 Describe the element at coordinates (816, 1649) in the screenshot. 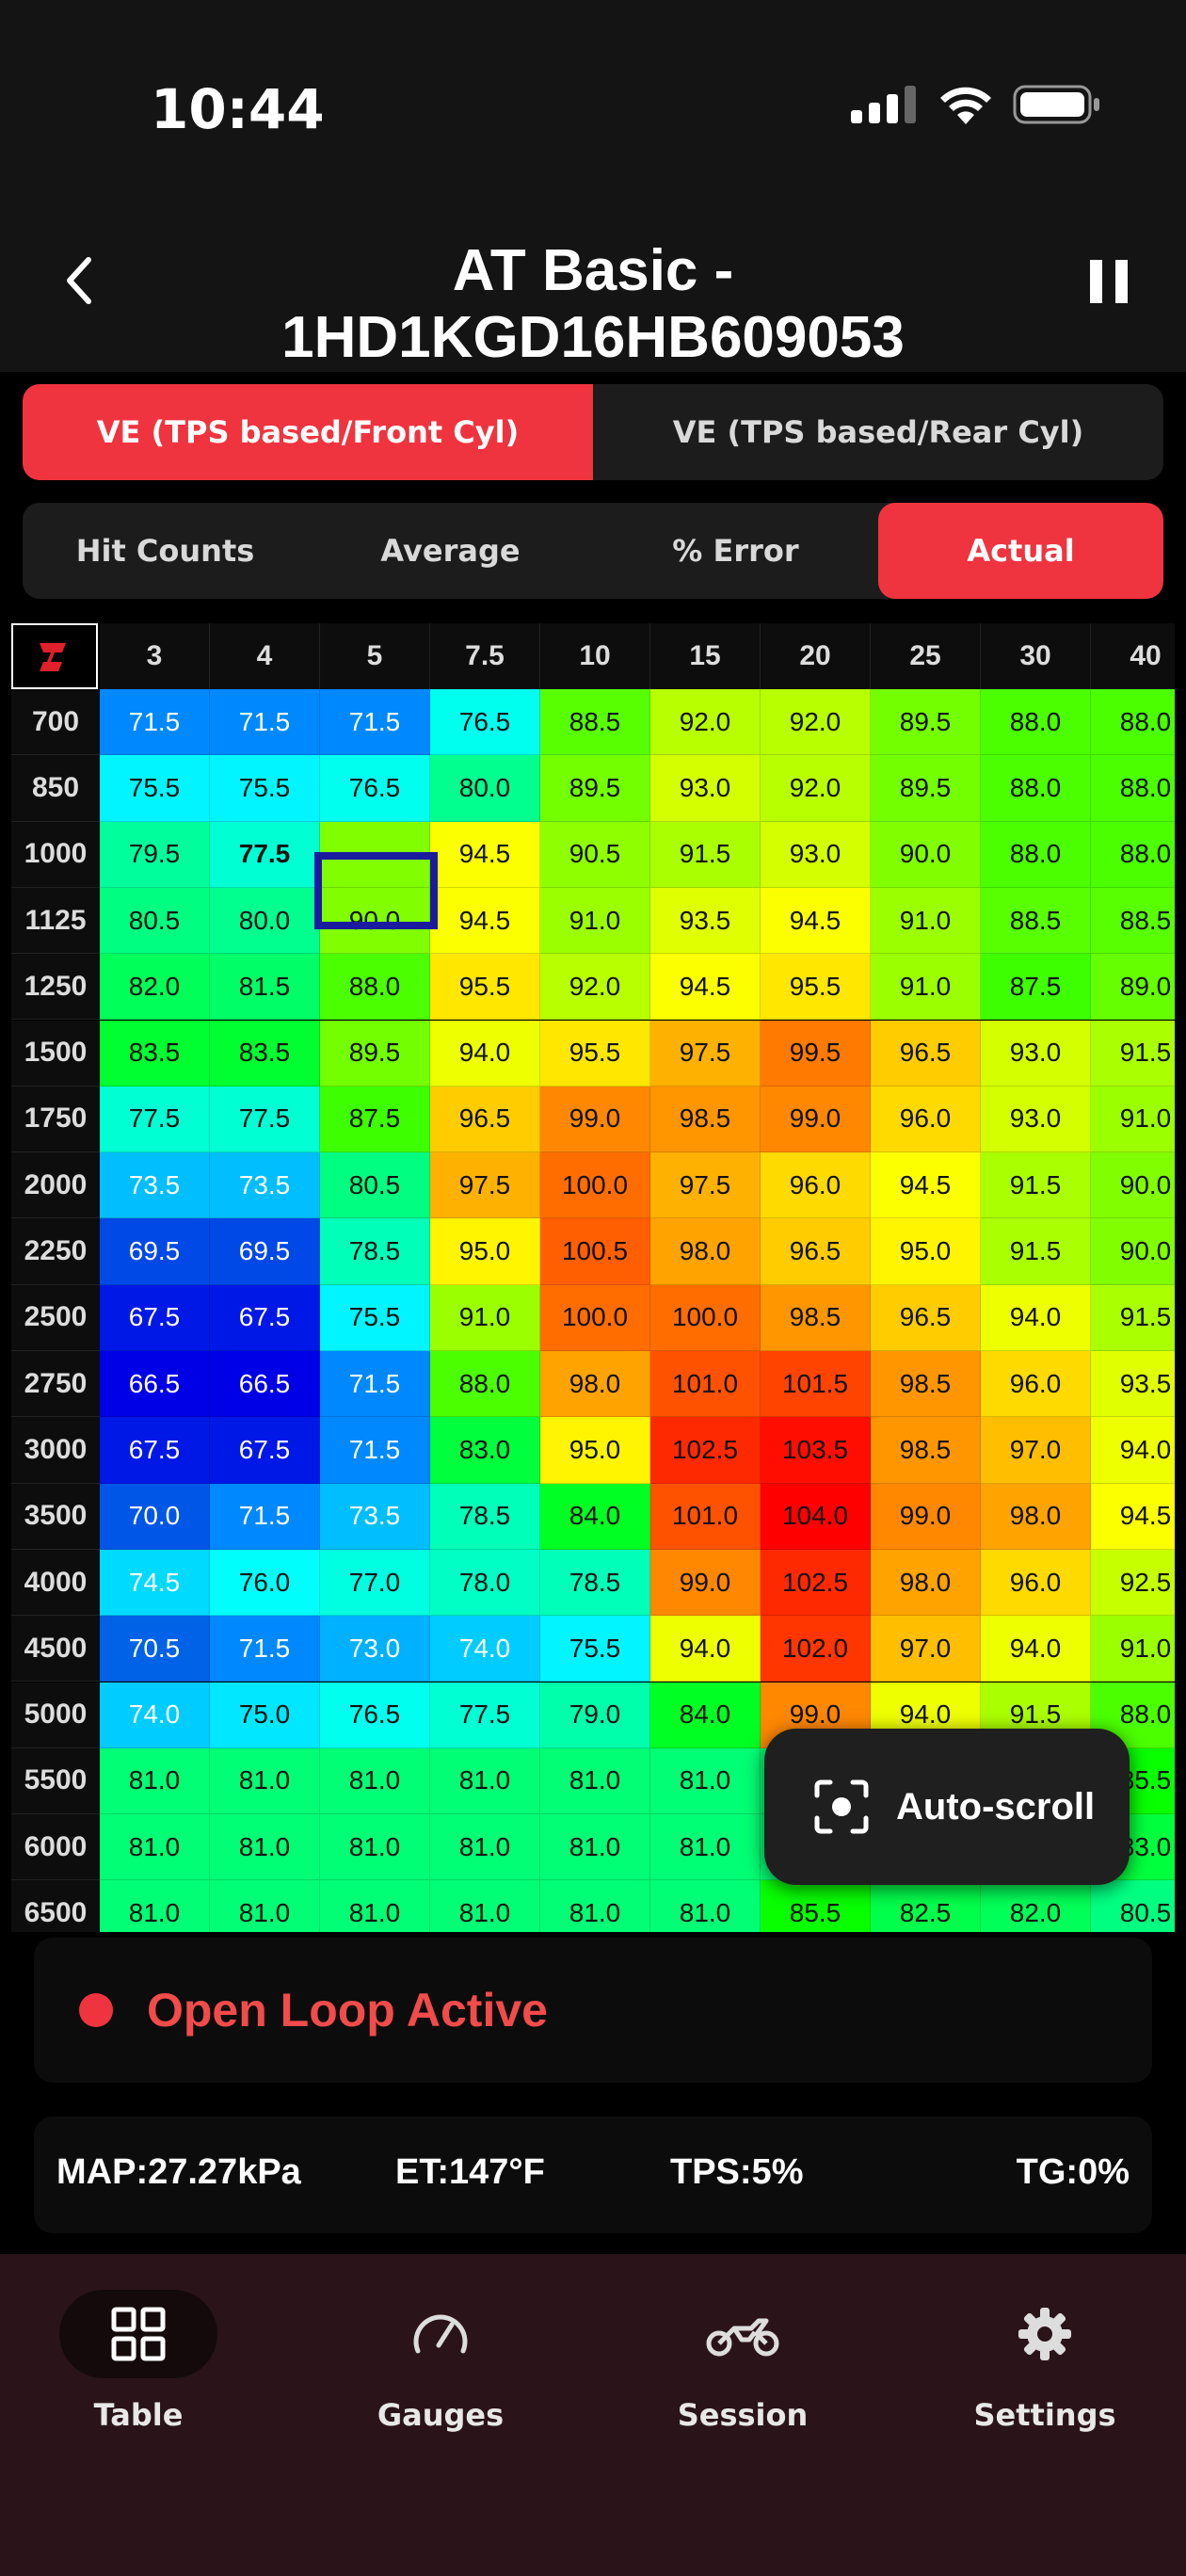

I see `table-cell: 102.0` at that location.